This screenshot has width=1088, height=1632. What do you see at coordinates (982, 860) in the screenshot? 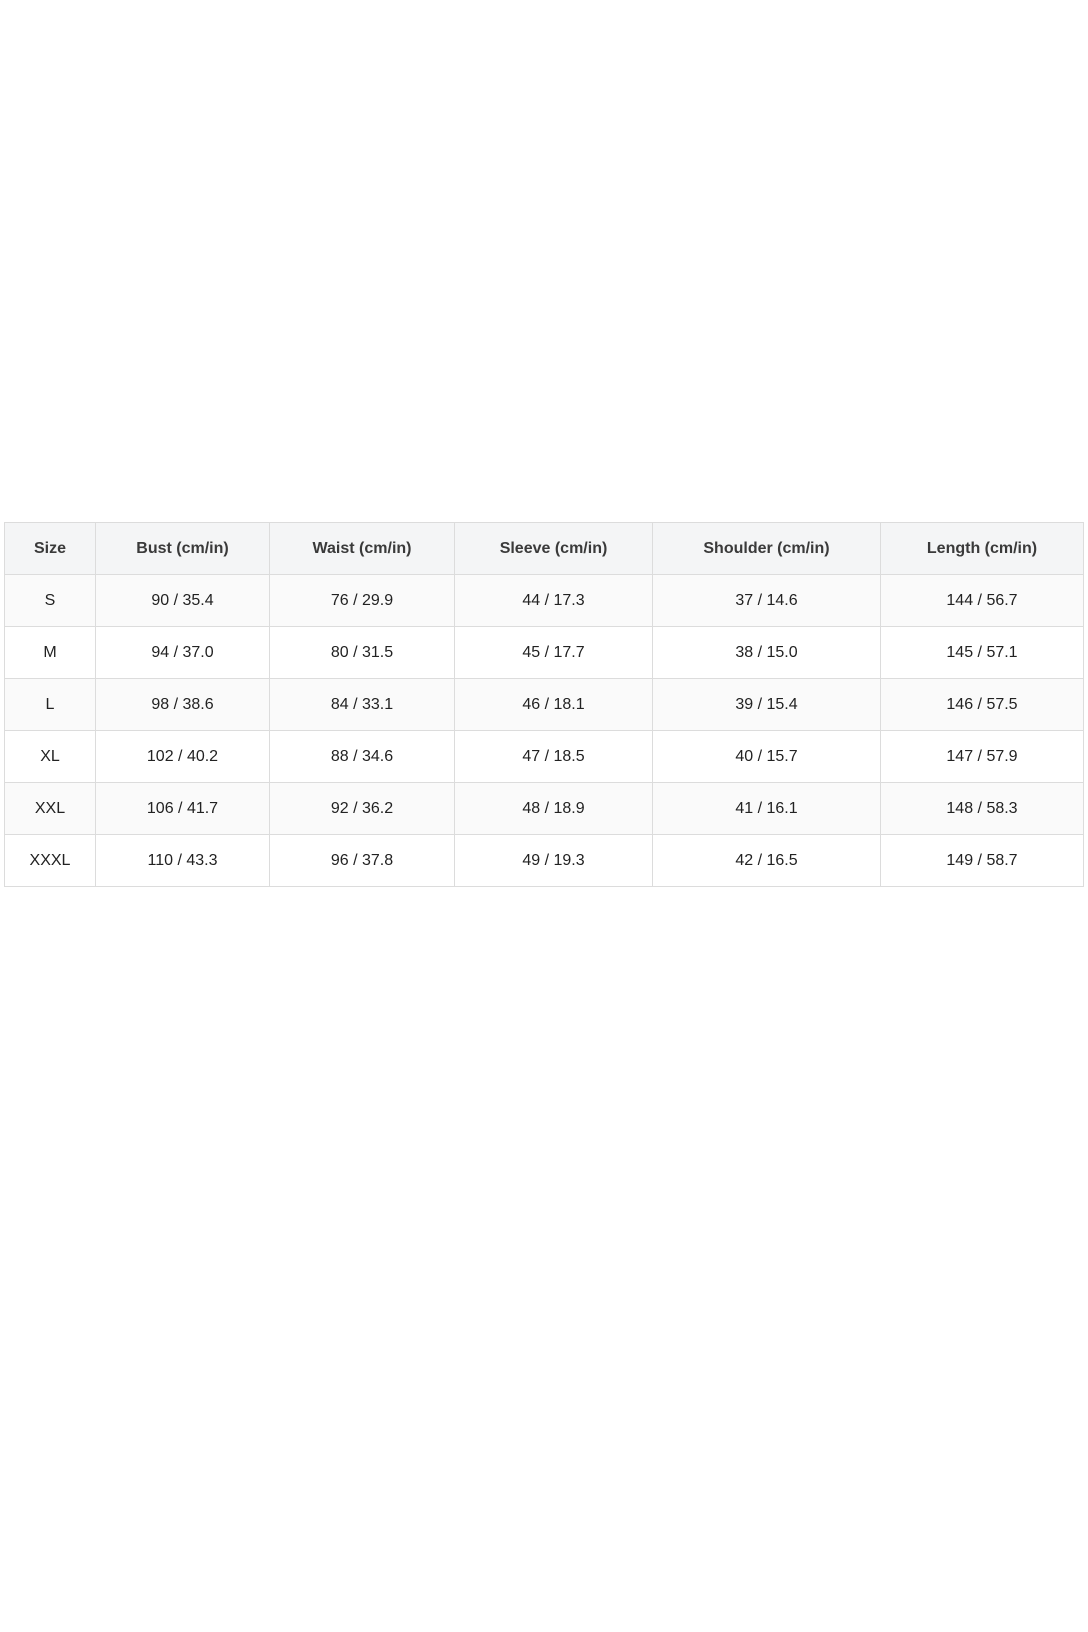
I see `cell-length: 149 / 58.7` at bounding box center [982, 860].